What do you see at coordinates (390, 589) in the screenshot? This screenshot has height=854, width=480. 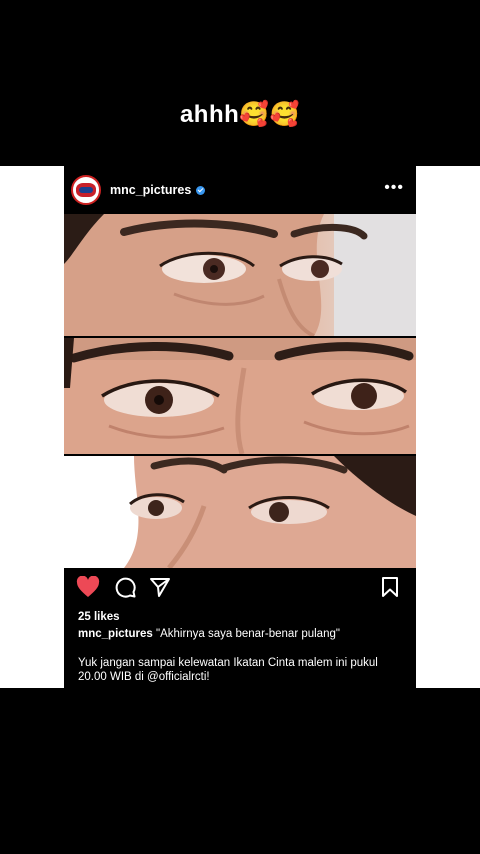 I see `bookmark-icon` at bounding box center [390, 589].